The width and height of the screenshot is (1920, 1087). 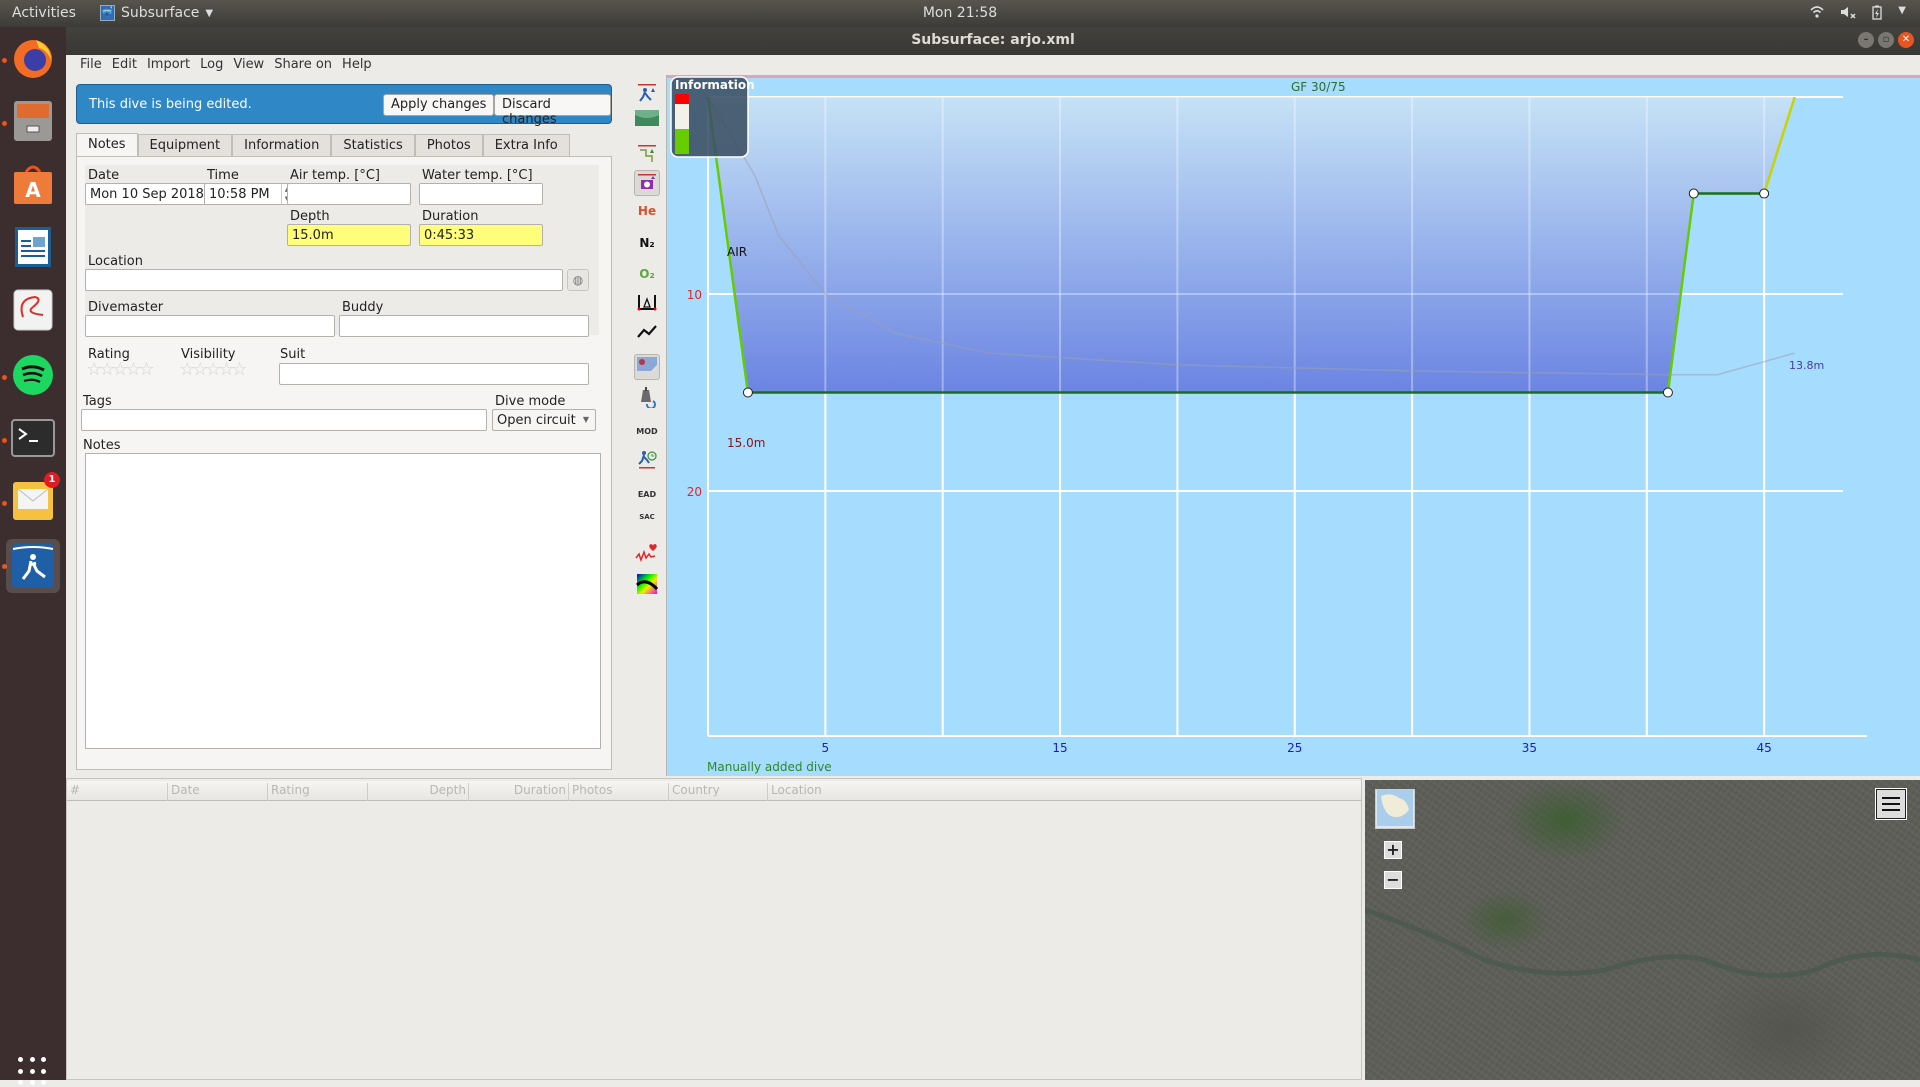 I want to click on app-menu: 🤿 Subsurface ▼, so click(x=156, y=13).